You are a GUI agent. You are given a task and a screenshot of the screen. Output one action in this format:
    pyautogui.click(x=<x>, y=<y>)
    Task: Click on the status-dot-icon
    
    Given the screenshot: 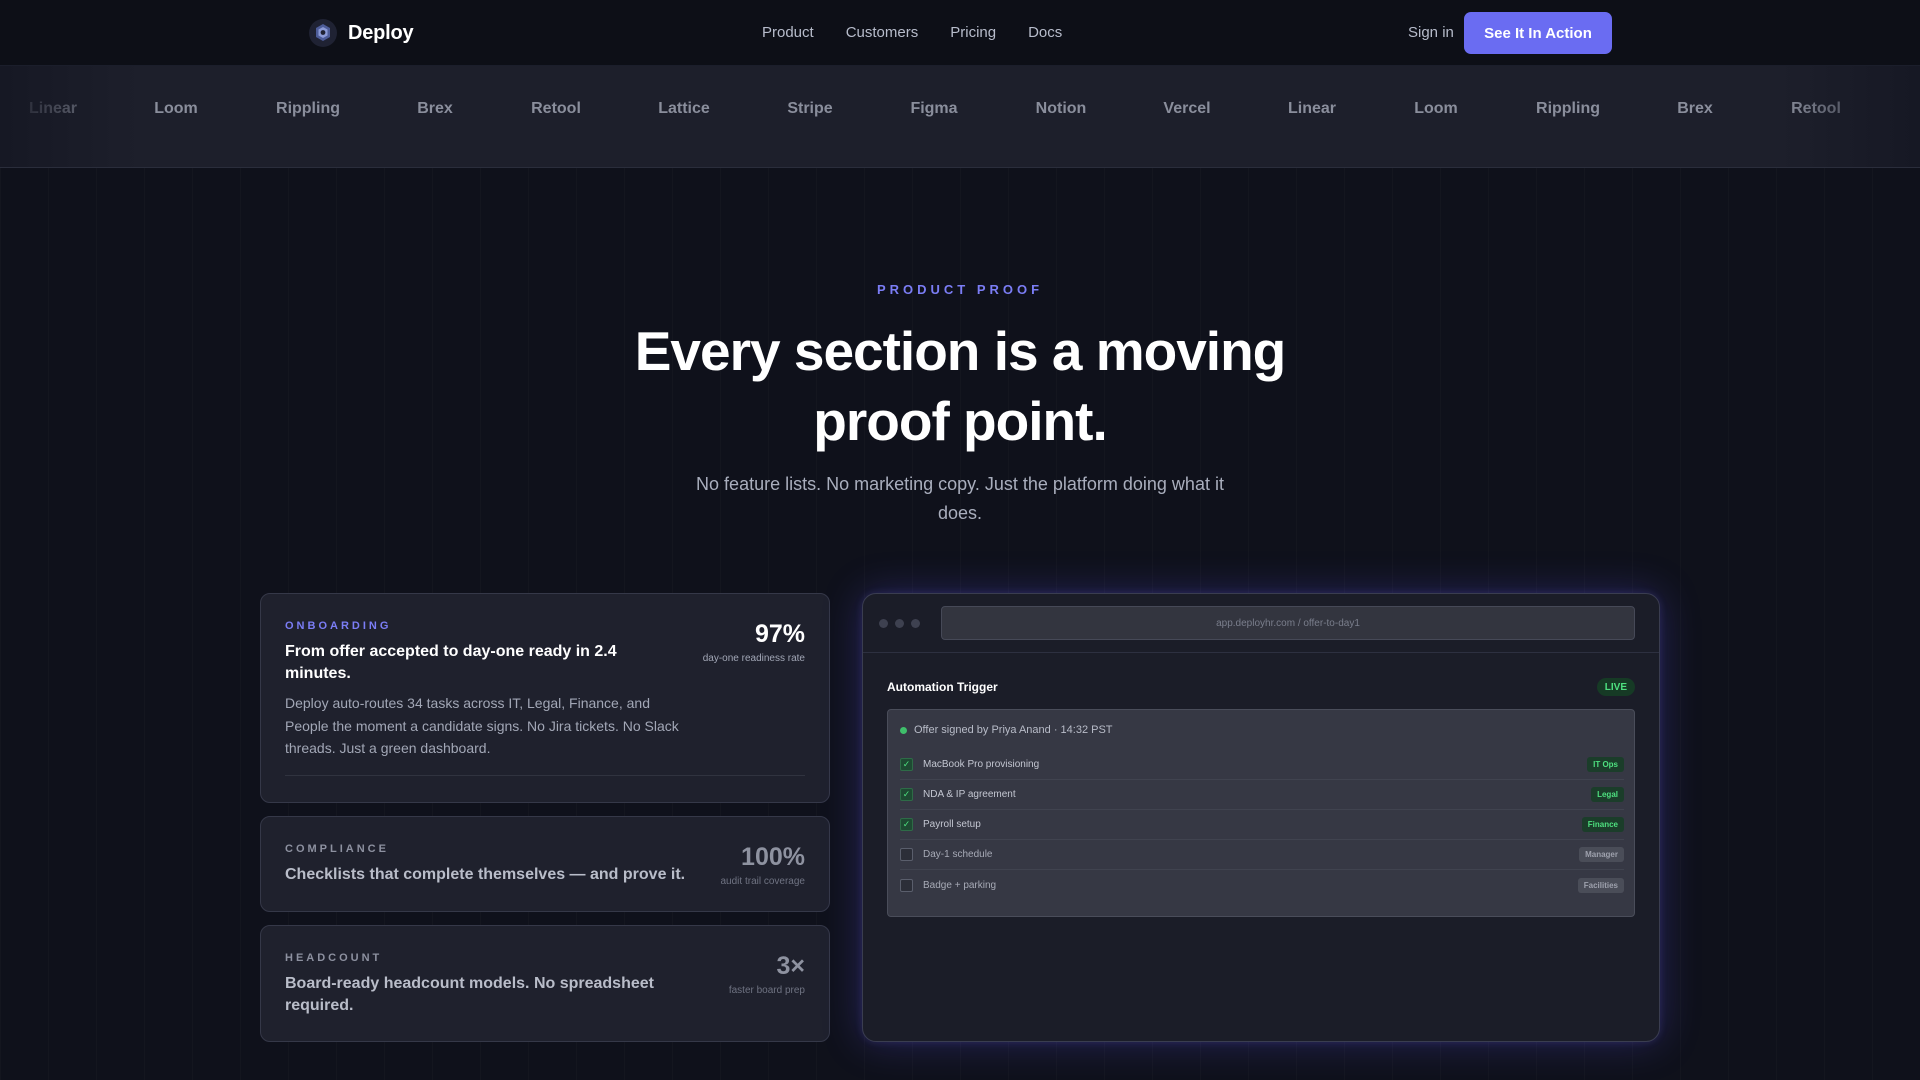 What is the action you would take?
    pyautogui.click(x=903, y=730)
    